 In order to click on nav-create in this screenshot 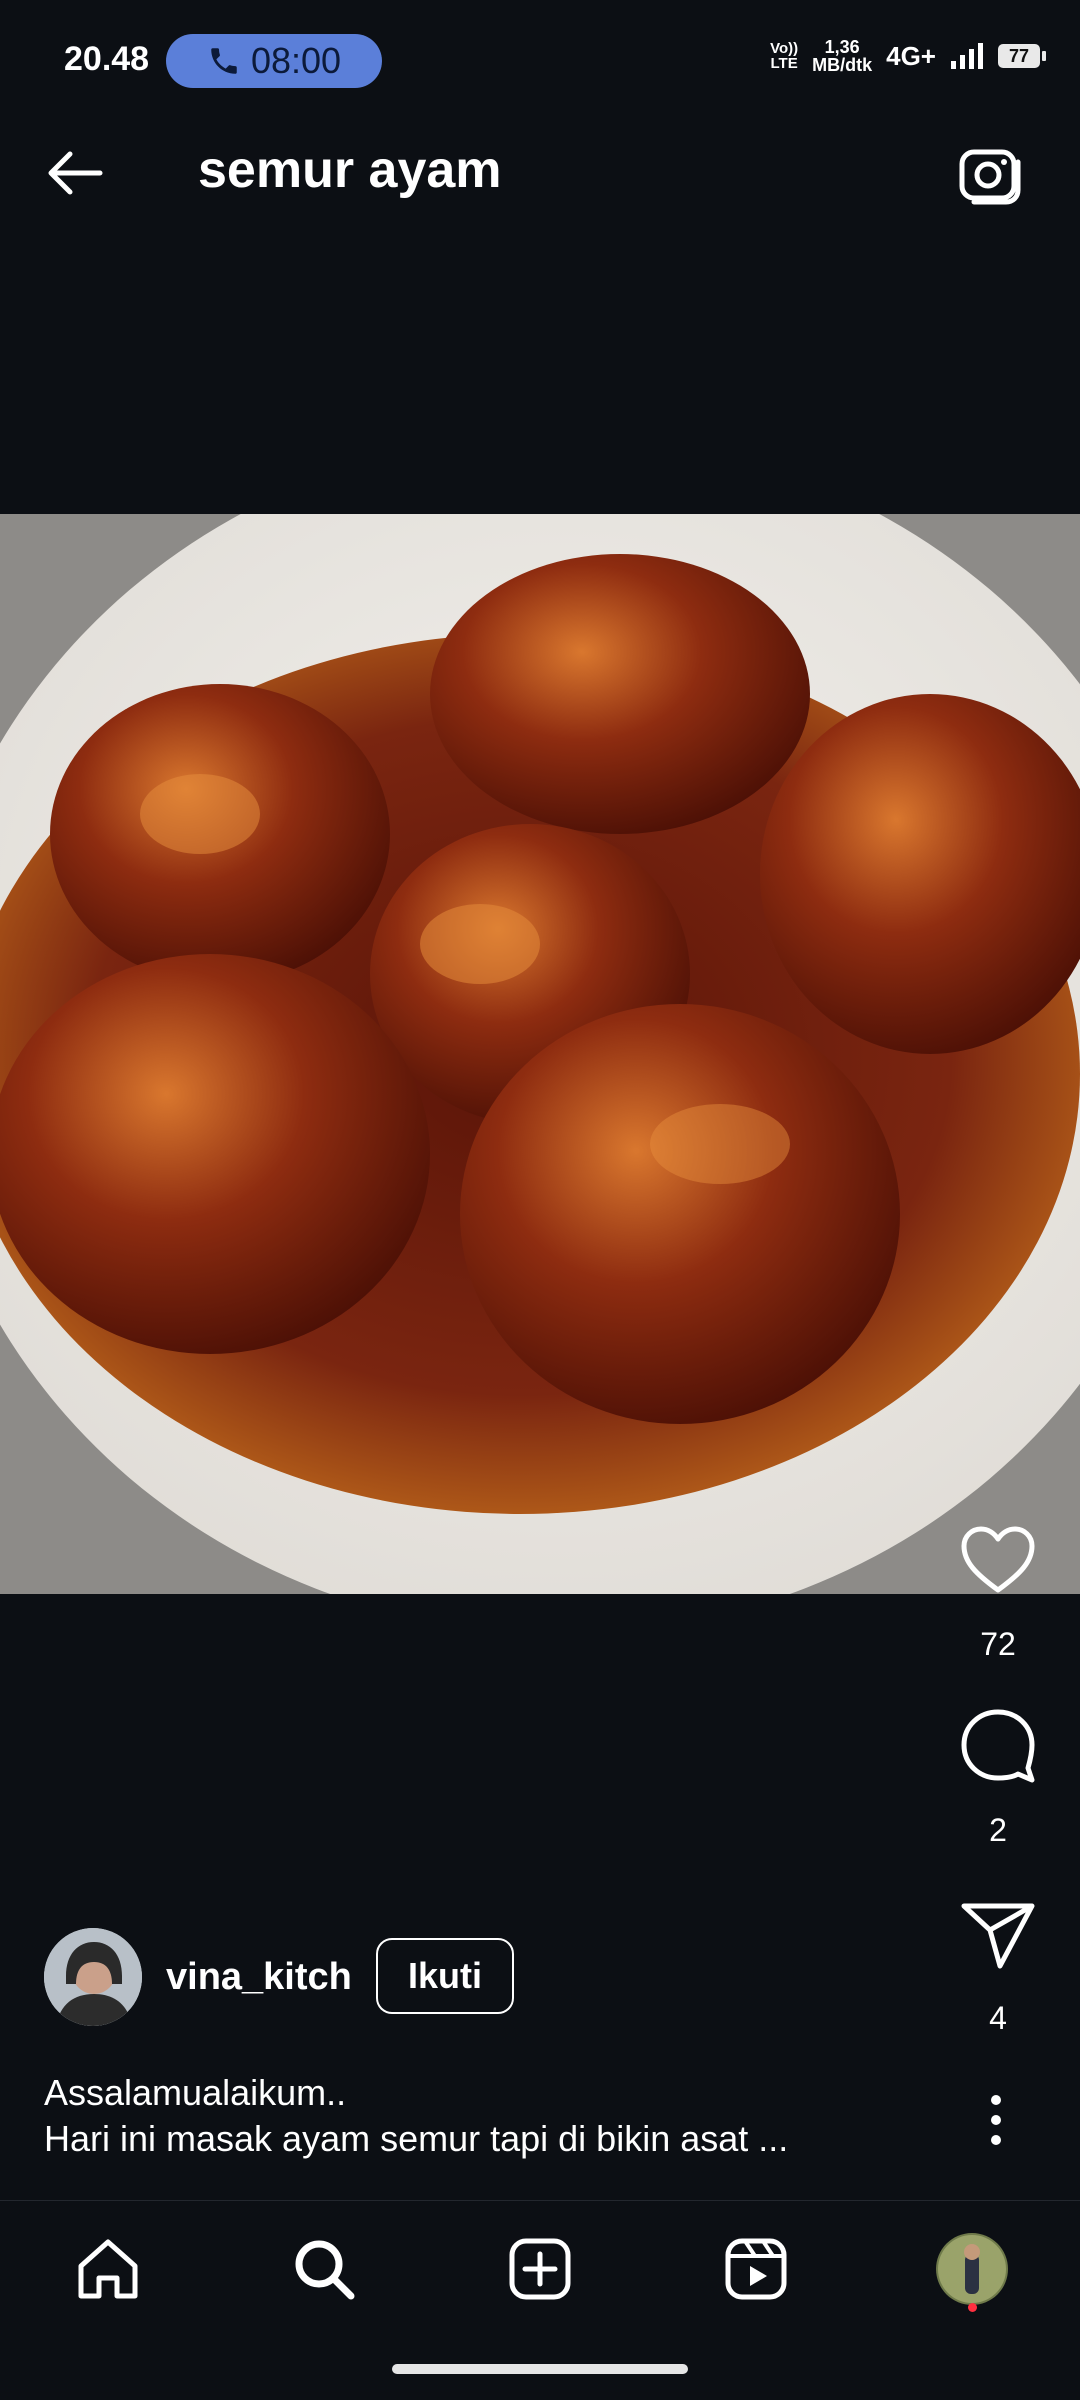, I will do `click(540, 2269)`.